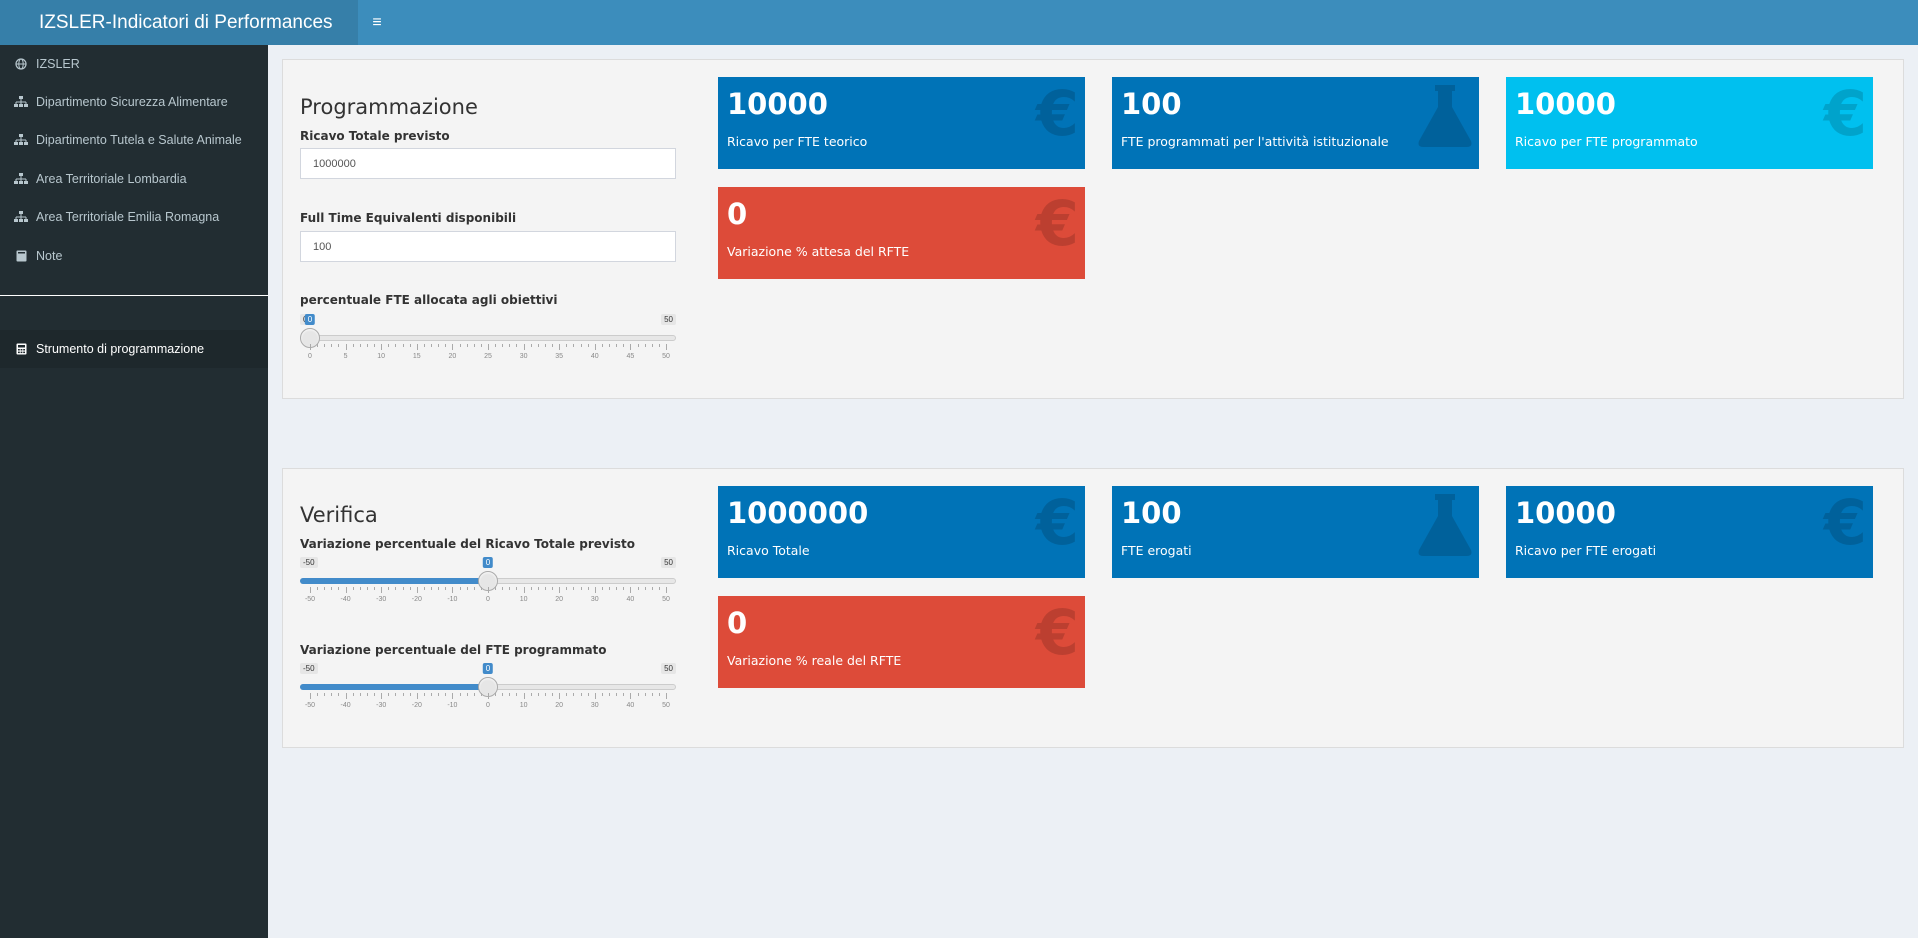  What do you see at coordinates (488, 246) in the screenshot?
I see `fte-disponibili-input` at bounding box center [488, 246].